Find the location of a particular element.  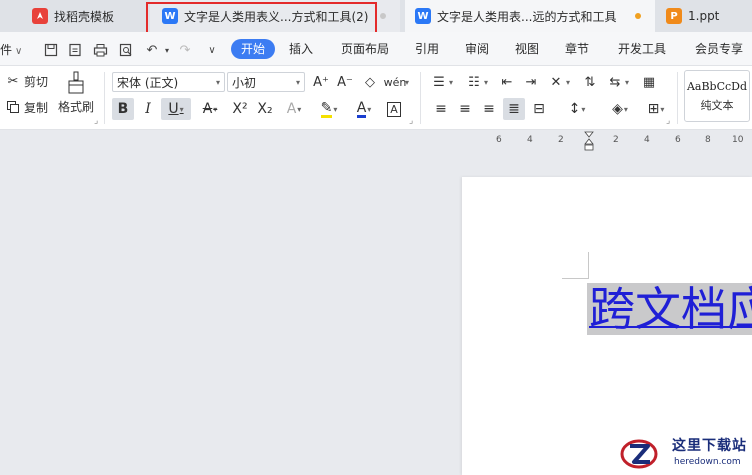

show-marks-button: ▦ is located at coordinates (649, 82).